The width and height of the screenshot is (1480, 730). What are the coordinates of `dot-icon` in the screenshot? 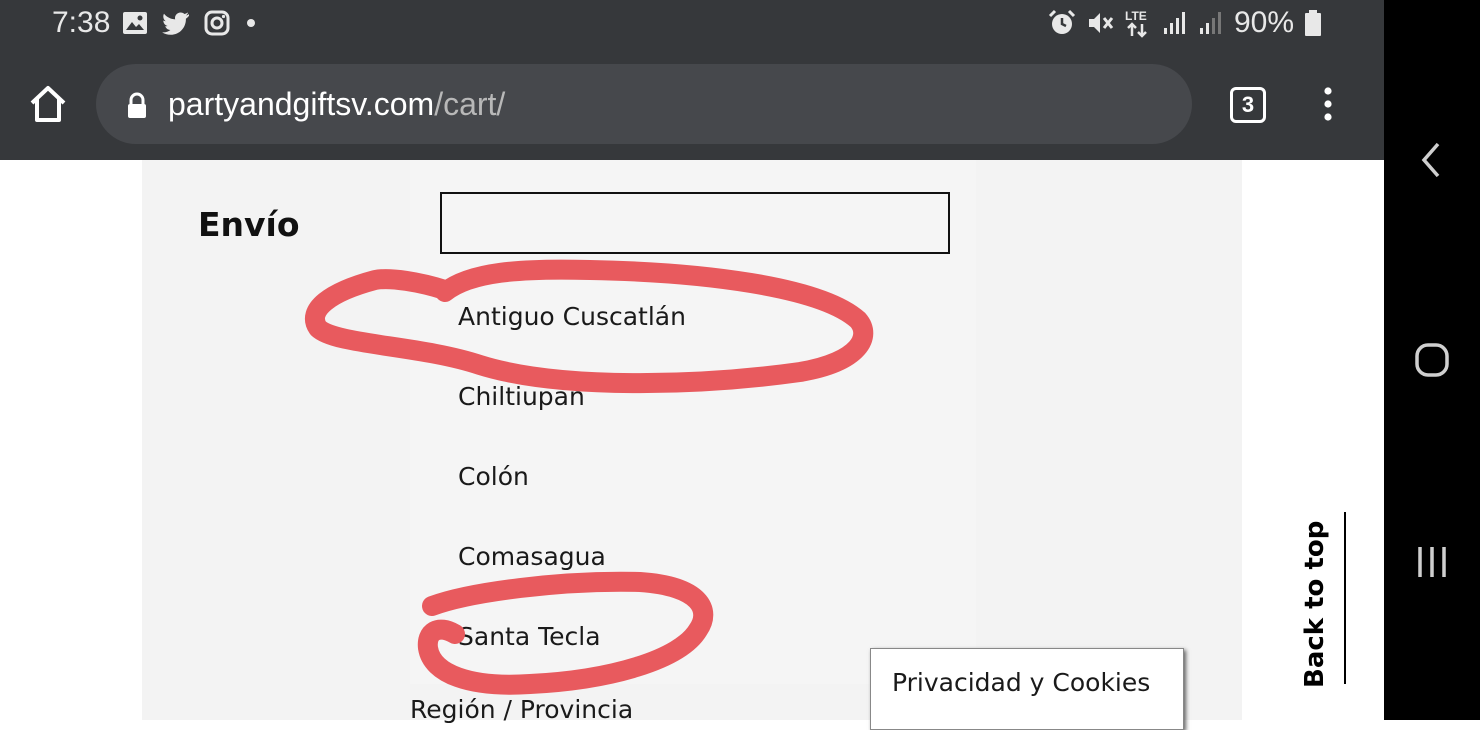 It's located at (251, 23).